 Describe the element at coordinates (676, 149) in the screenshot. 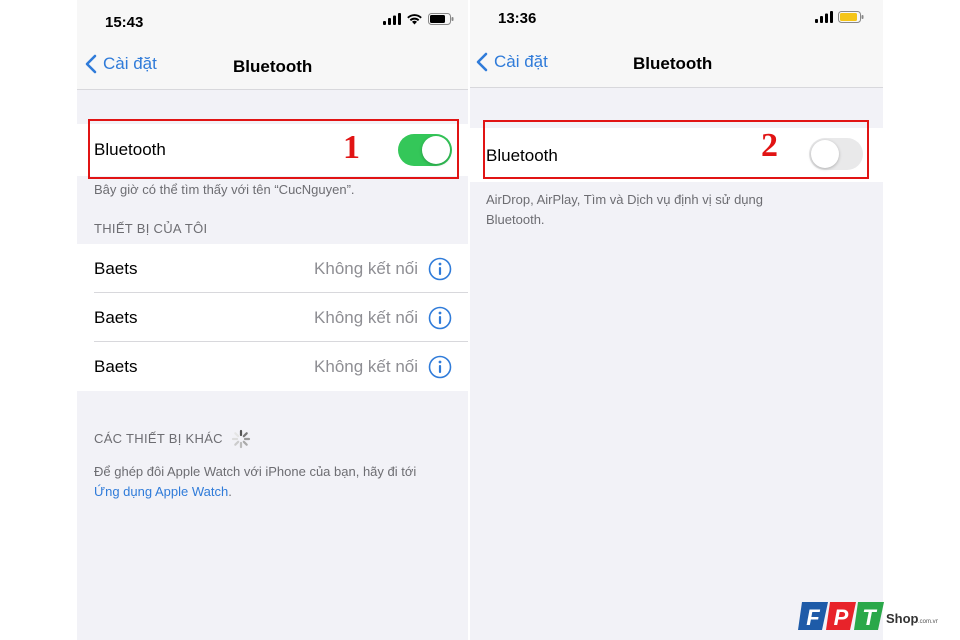

I see `highlight-box-step2` at that location.